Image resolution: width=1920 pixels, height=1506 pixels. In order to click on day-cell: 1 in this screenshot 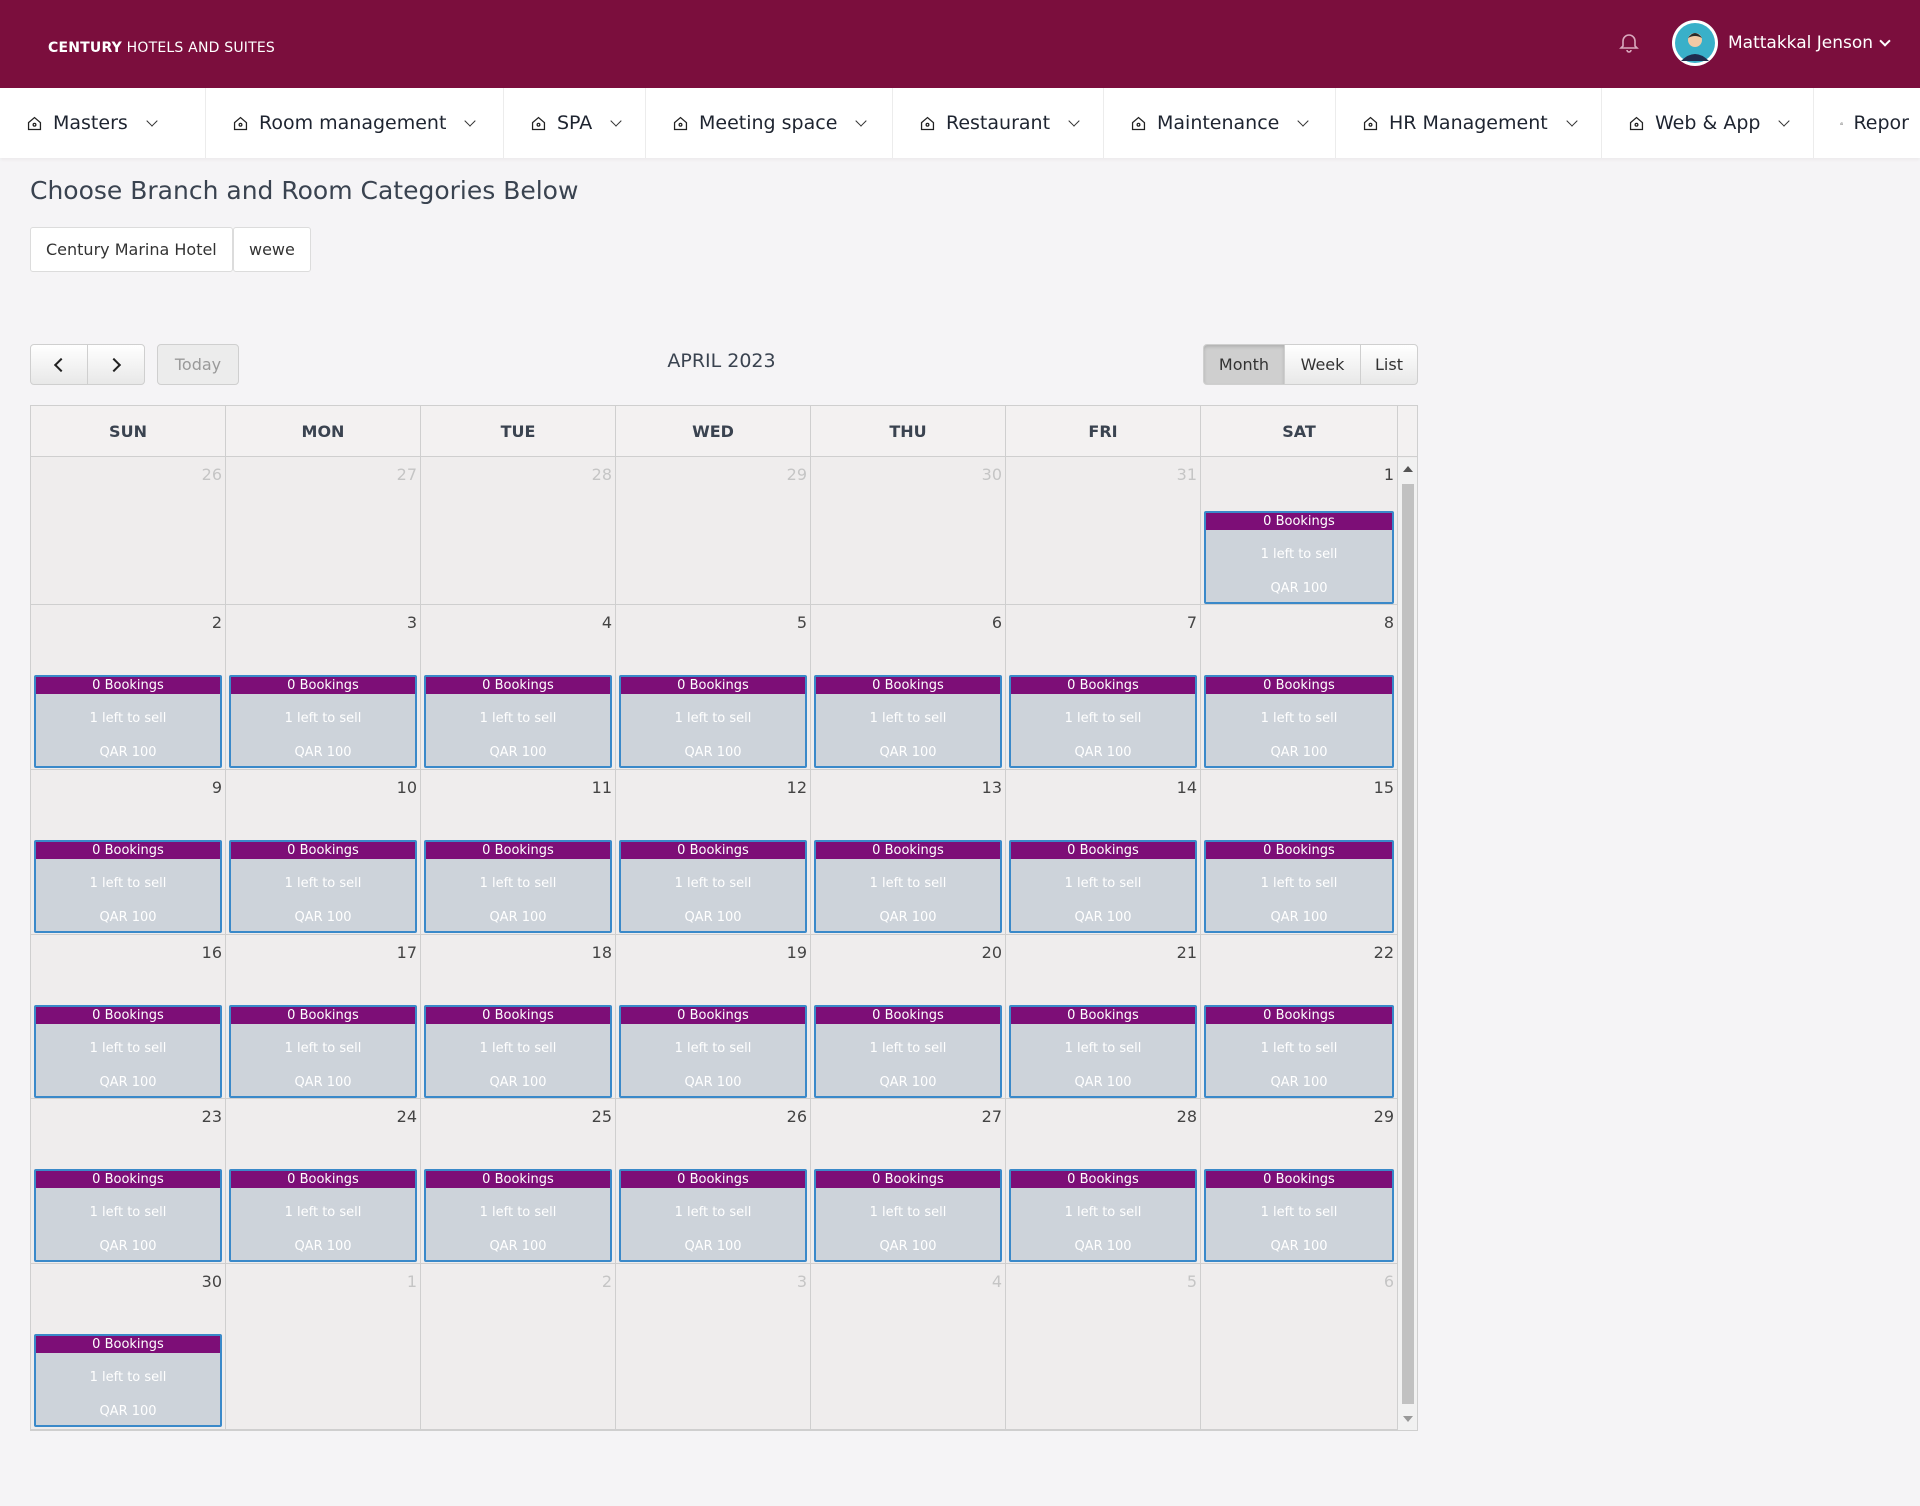, I will do `click(323, 1347)`.